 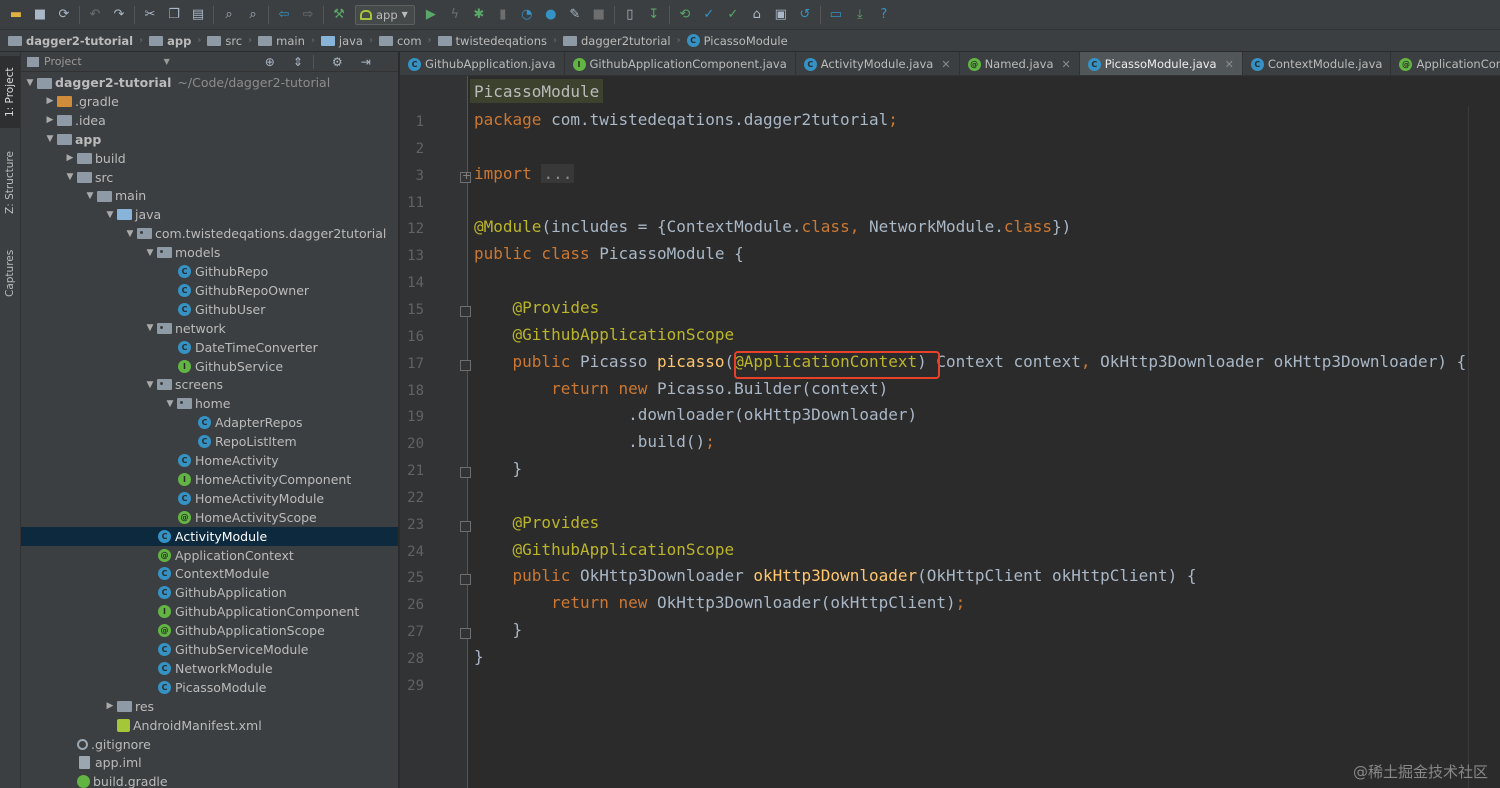 What do you see at coordinates (209, 101) in the screenshot?
I see `tree-item: ▶ .gradle` at bounding box center [209, 101].